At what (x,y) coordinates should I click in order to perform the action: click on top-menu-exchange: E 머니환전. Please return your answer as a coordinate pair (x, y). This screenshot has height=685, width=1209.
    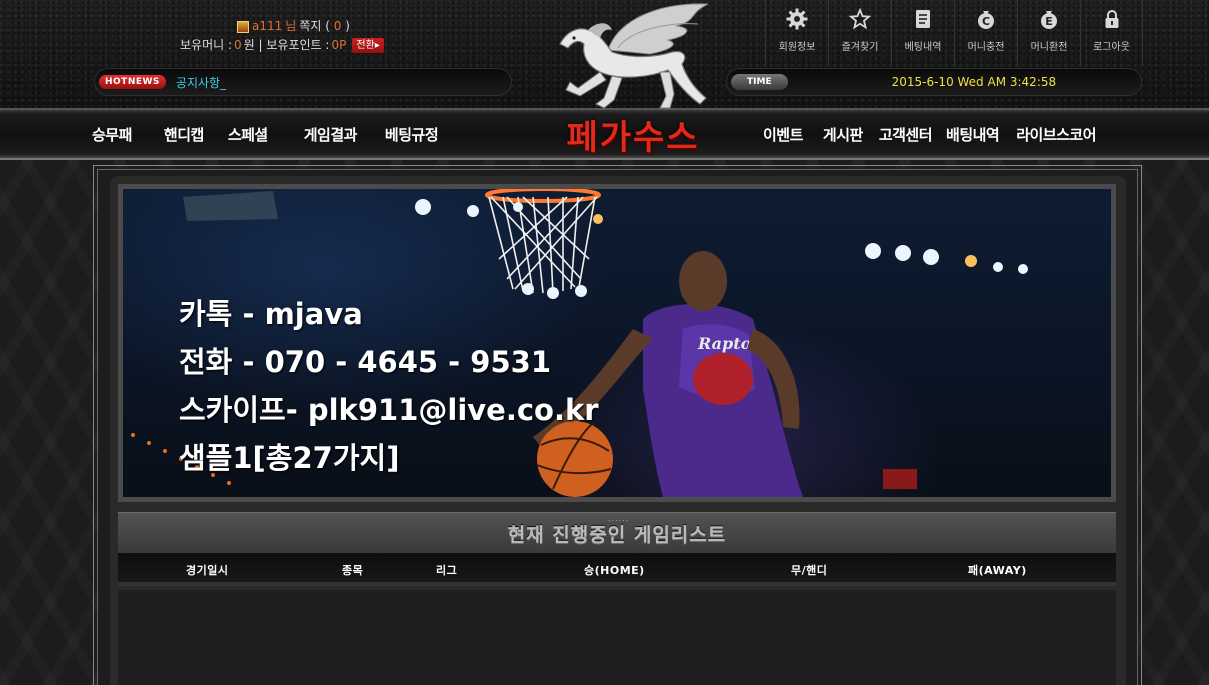
    Looking at the image, I should click on (1048, 33).